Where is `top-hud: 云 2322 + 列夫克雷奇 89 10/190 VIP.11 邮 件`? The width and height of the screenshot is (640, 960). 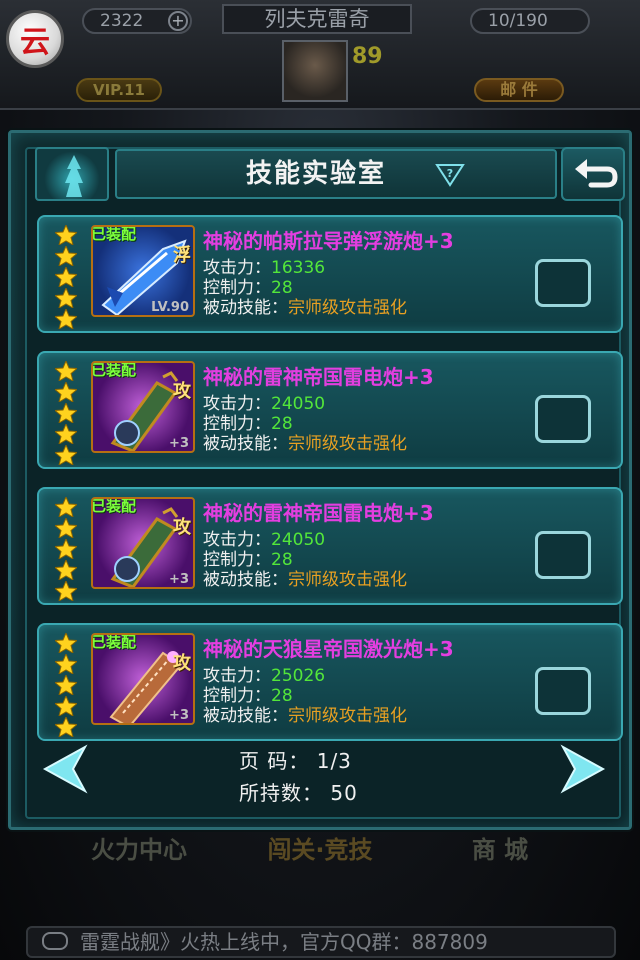 top-hud: 云 2322 + 列夫克雷奇 89 10/190 VIP.11 邮 件 is located at coordinates (320, 55).